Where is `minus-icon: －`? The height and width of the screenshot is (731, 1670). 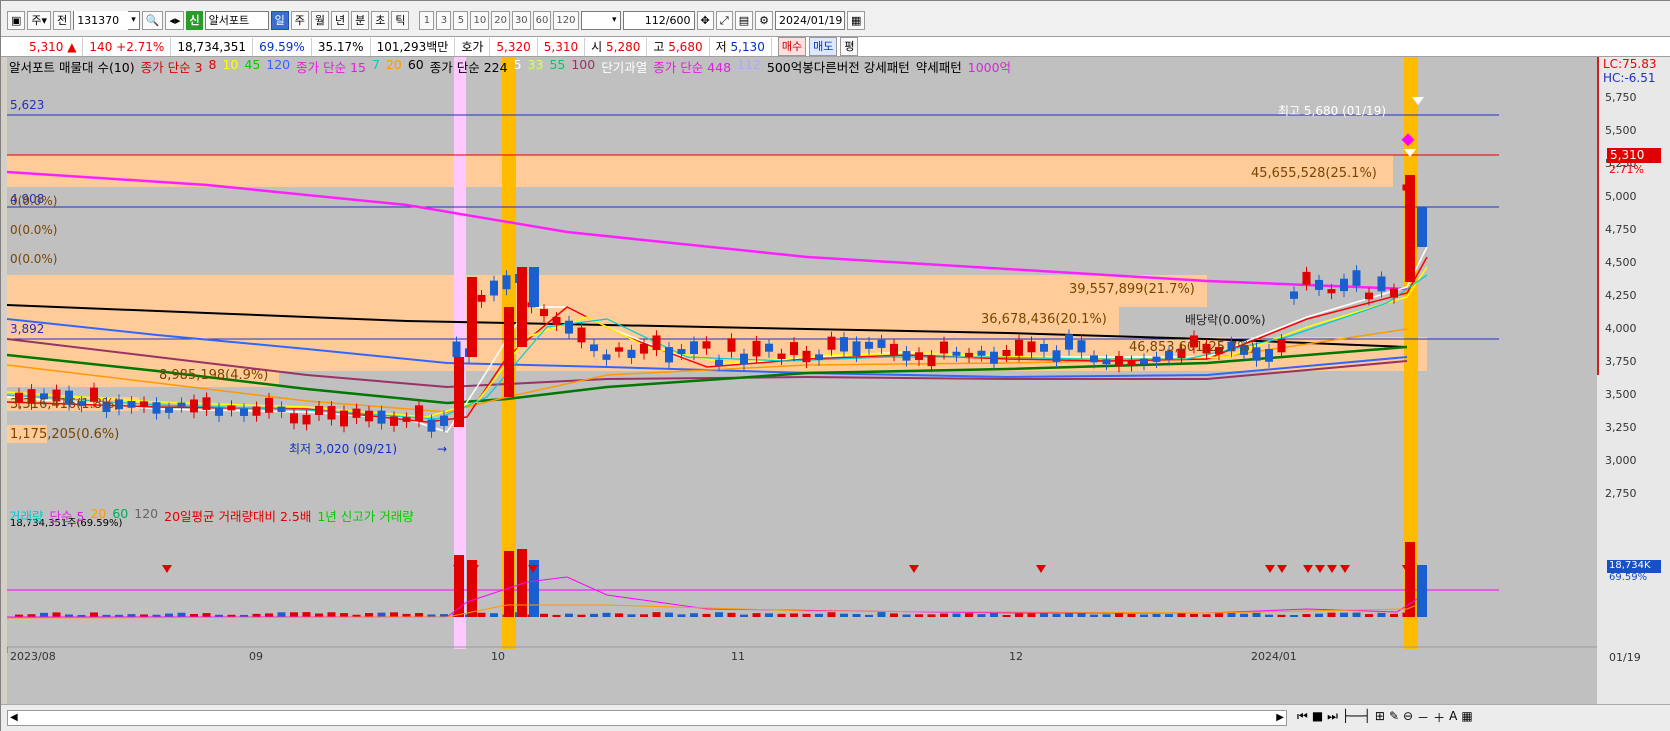
minus-icon: － is located at coordinates (1423, 717).